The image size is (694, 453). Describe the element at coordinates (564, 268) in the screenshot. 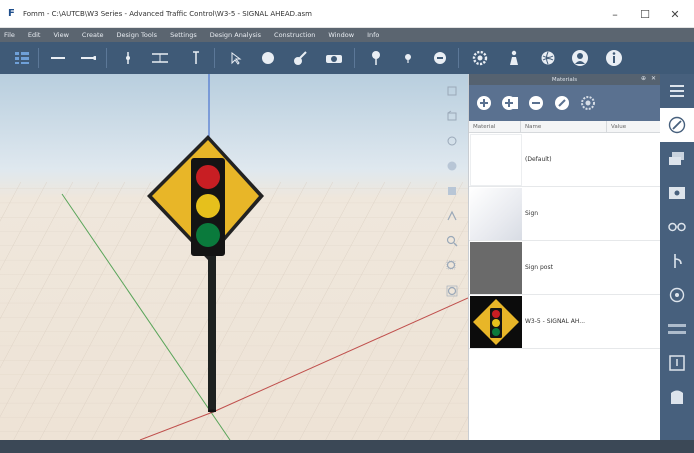

I see `material-row: Sign post` at that location.